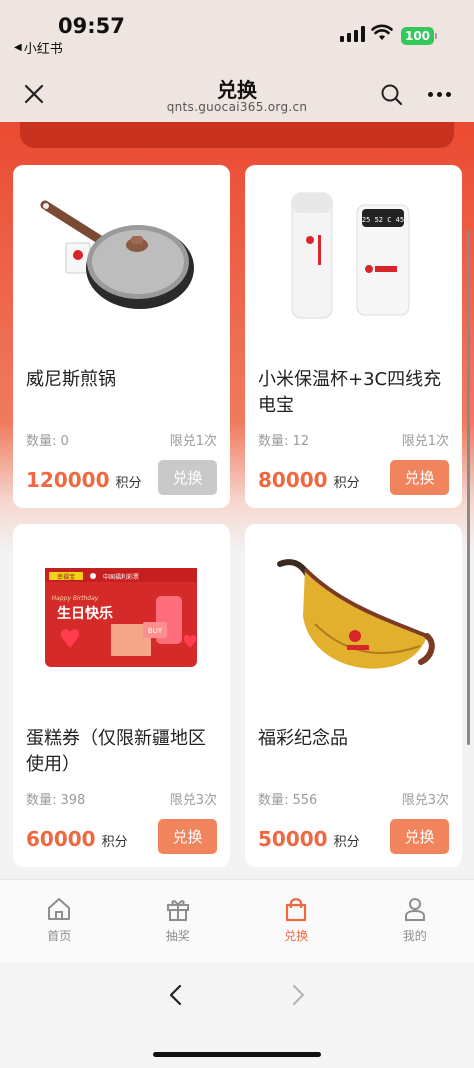  What do you see at coordinates (177, 936) in the screenshot?
I see `tab-label: 抽奖` at bounding box center [177, 936].